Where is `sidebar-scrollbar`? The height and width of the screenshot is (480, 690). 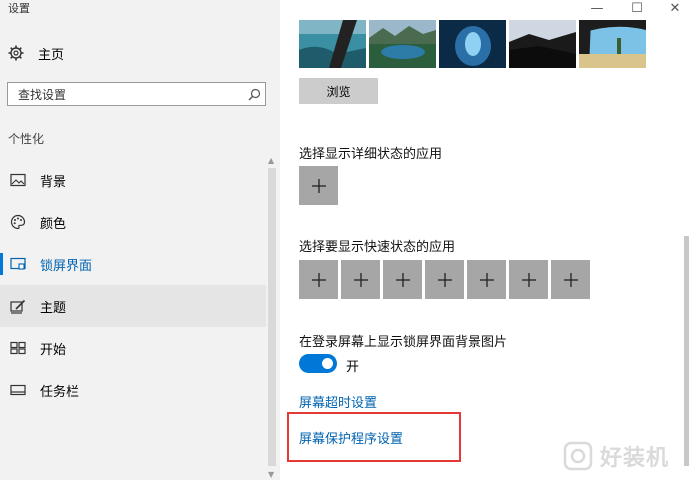
sidebar-scrollbar is located at coordinates (272, 317).